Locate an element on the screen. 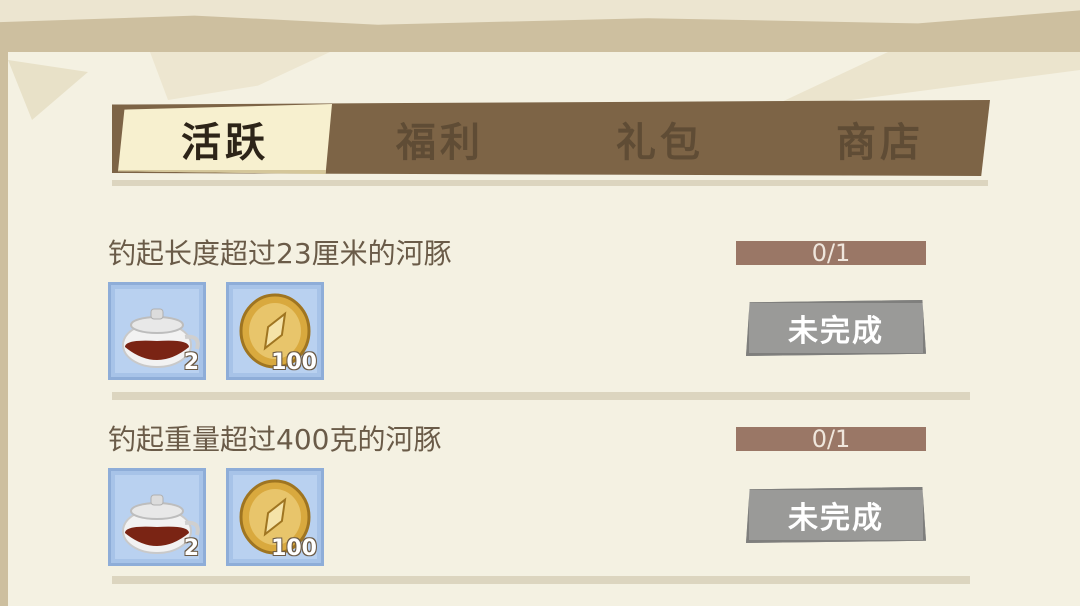 Image resolution: width=1080 pixels, height=606 pixels. quest-title: 钓起重量超过400克的河豚 is located at coordinates (275, 439).